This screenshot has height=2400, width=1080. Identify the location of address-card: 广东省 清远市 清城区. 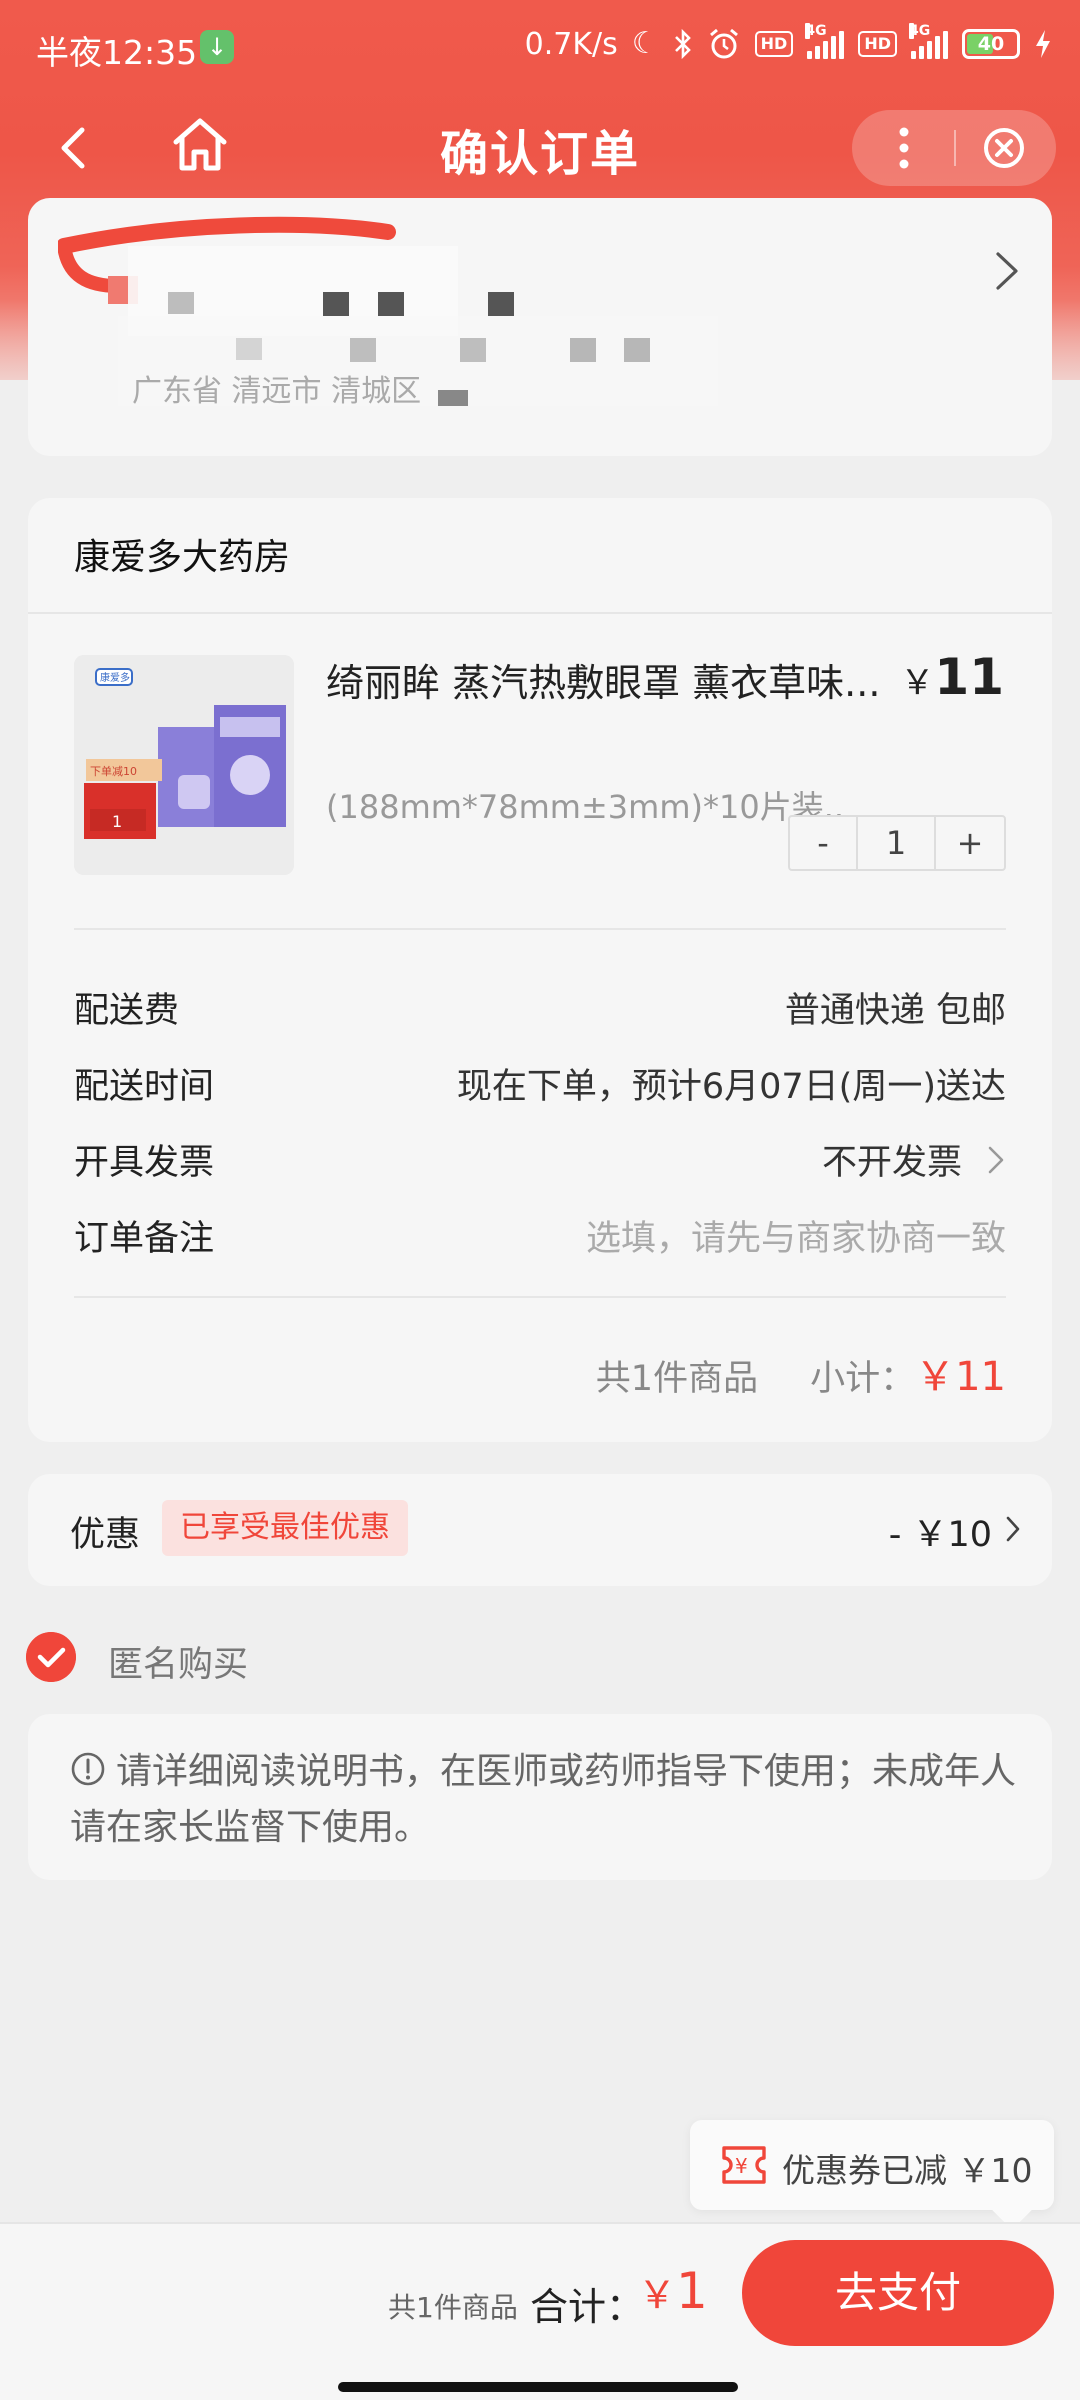
(540, 327).